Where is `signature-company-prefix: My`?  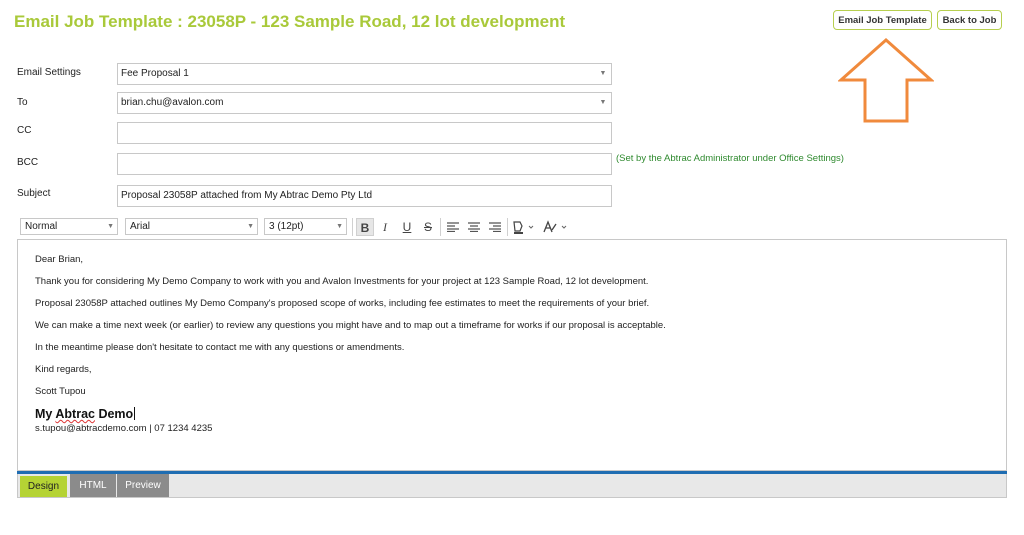
signature-company-prefix: My is located at coordinates (45, 414).